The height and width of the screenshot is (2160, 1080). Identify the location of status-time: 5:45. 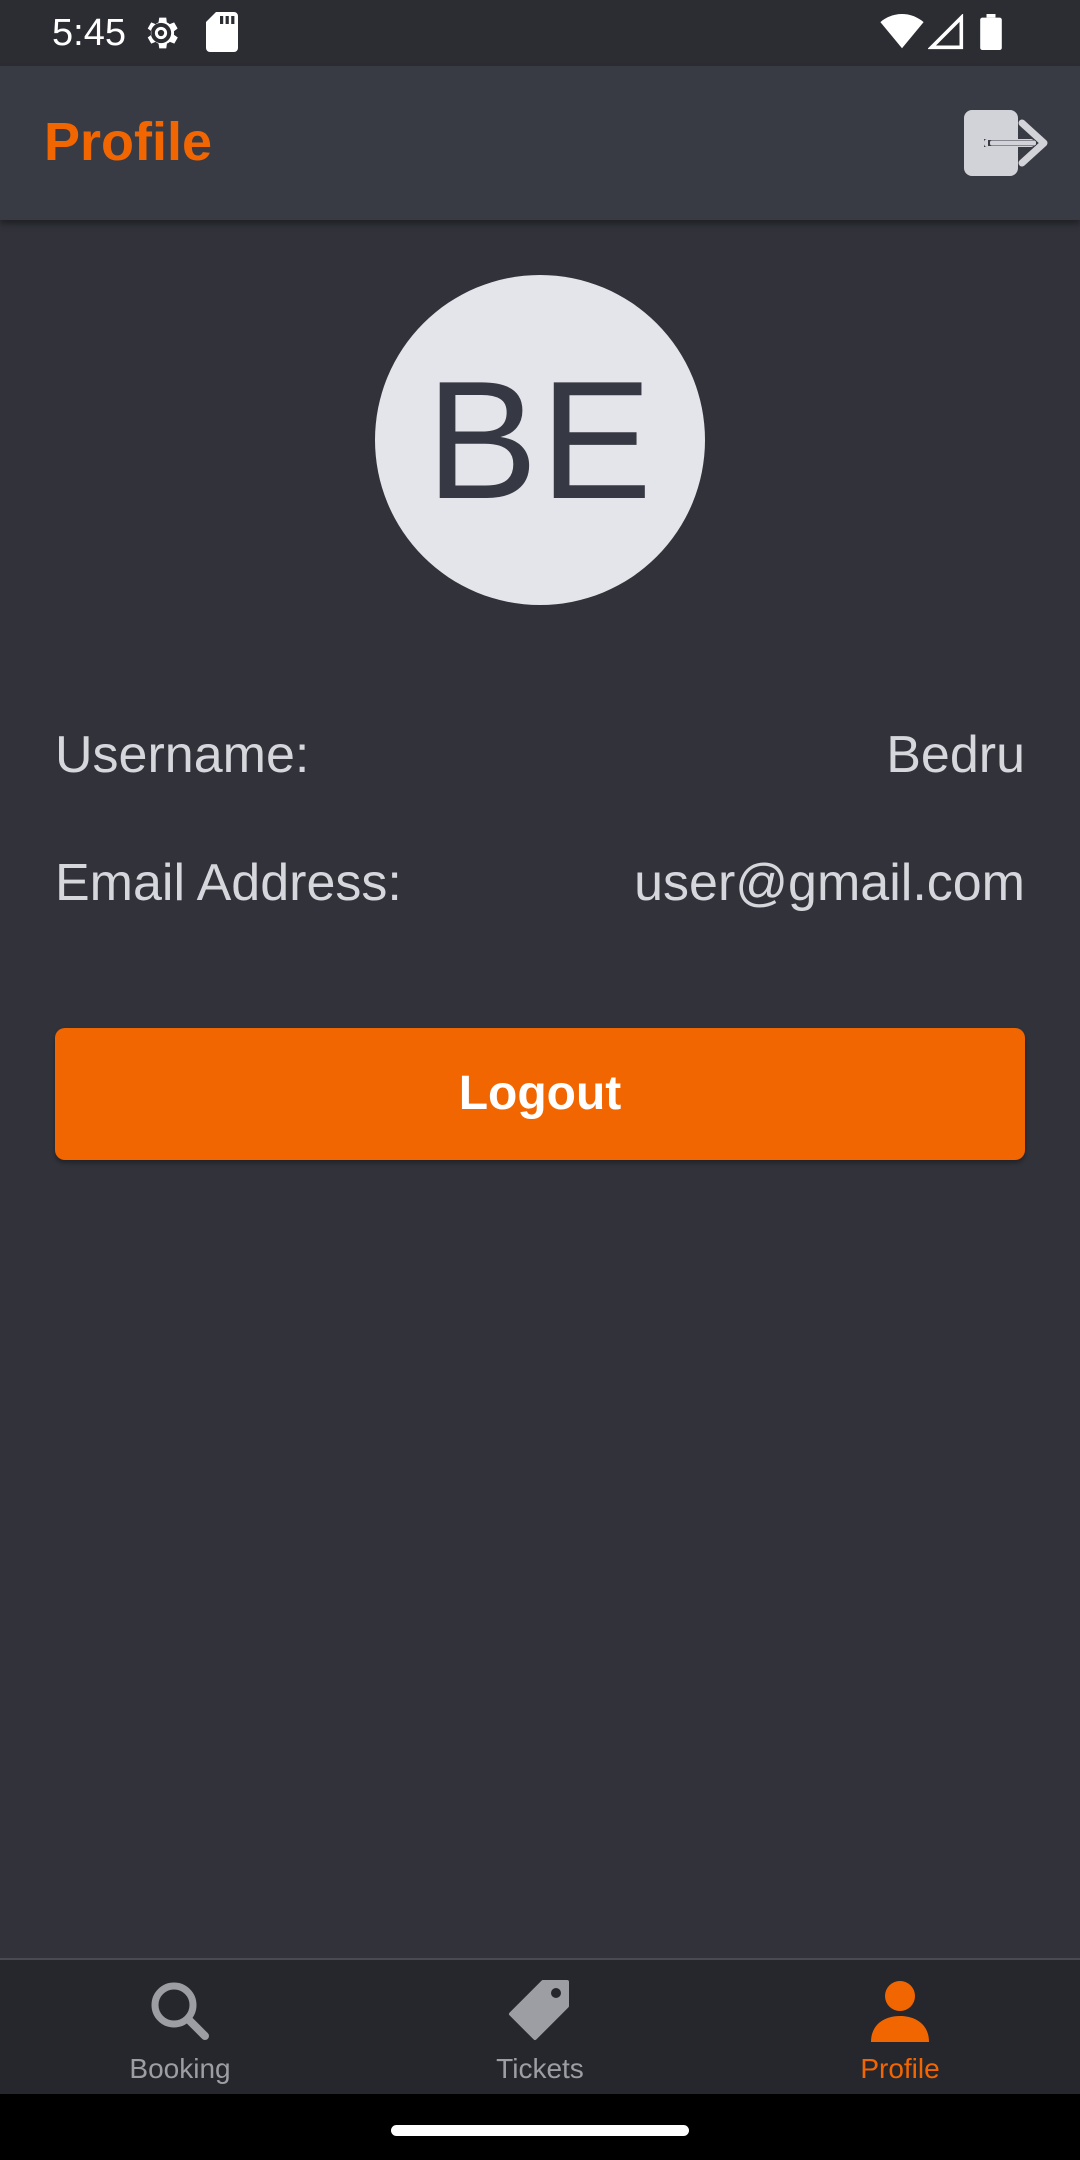
(89, 33).